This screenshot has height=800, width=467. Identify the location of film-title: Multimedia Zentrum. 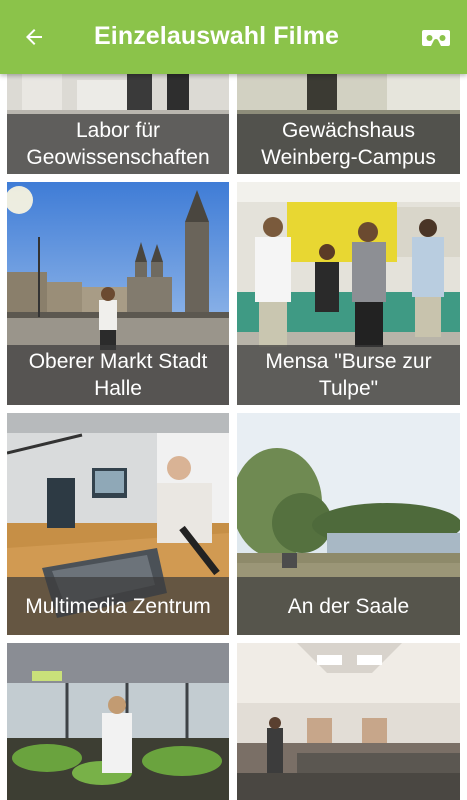
(118, 606).